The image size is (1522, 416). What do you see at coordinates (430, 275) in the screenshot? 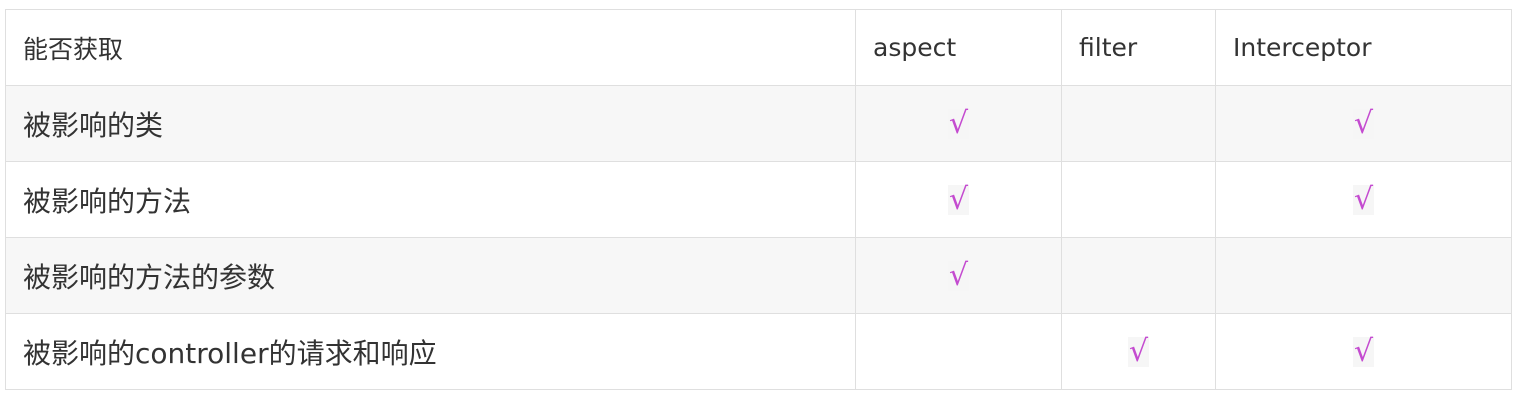
I see `row-label: 被影响的方法的参数` at bounding box center [430, 275].